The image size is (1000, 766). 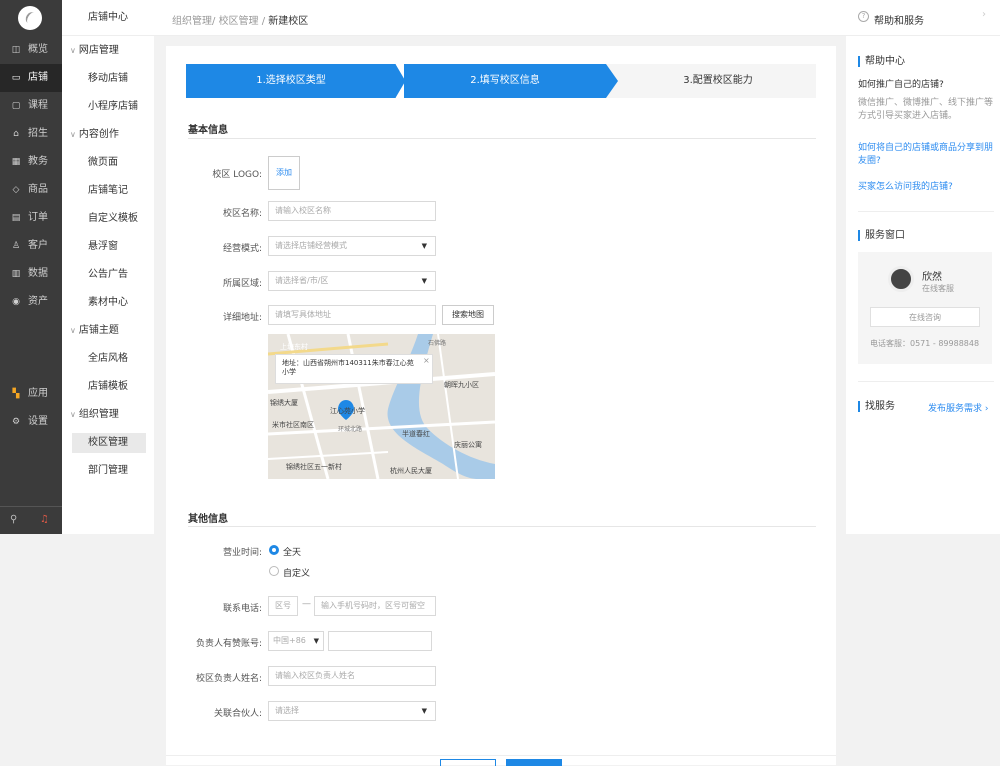 I want to click on sidebar-item: 部门管理, so click(x=108, y=471).